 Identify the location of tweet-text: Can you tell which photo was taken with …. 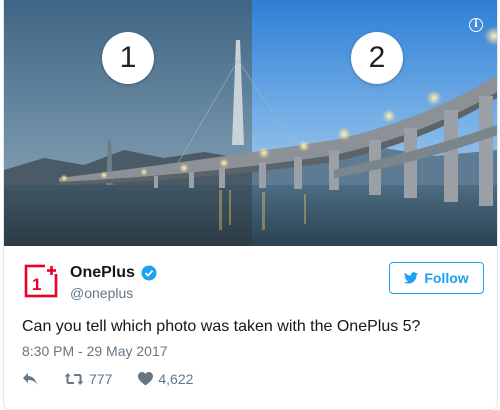
(221, 326).